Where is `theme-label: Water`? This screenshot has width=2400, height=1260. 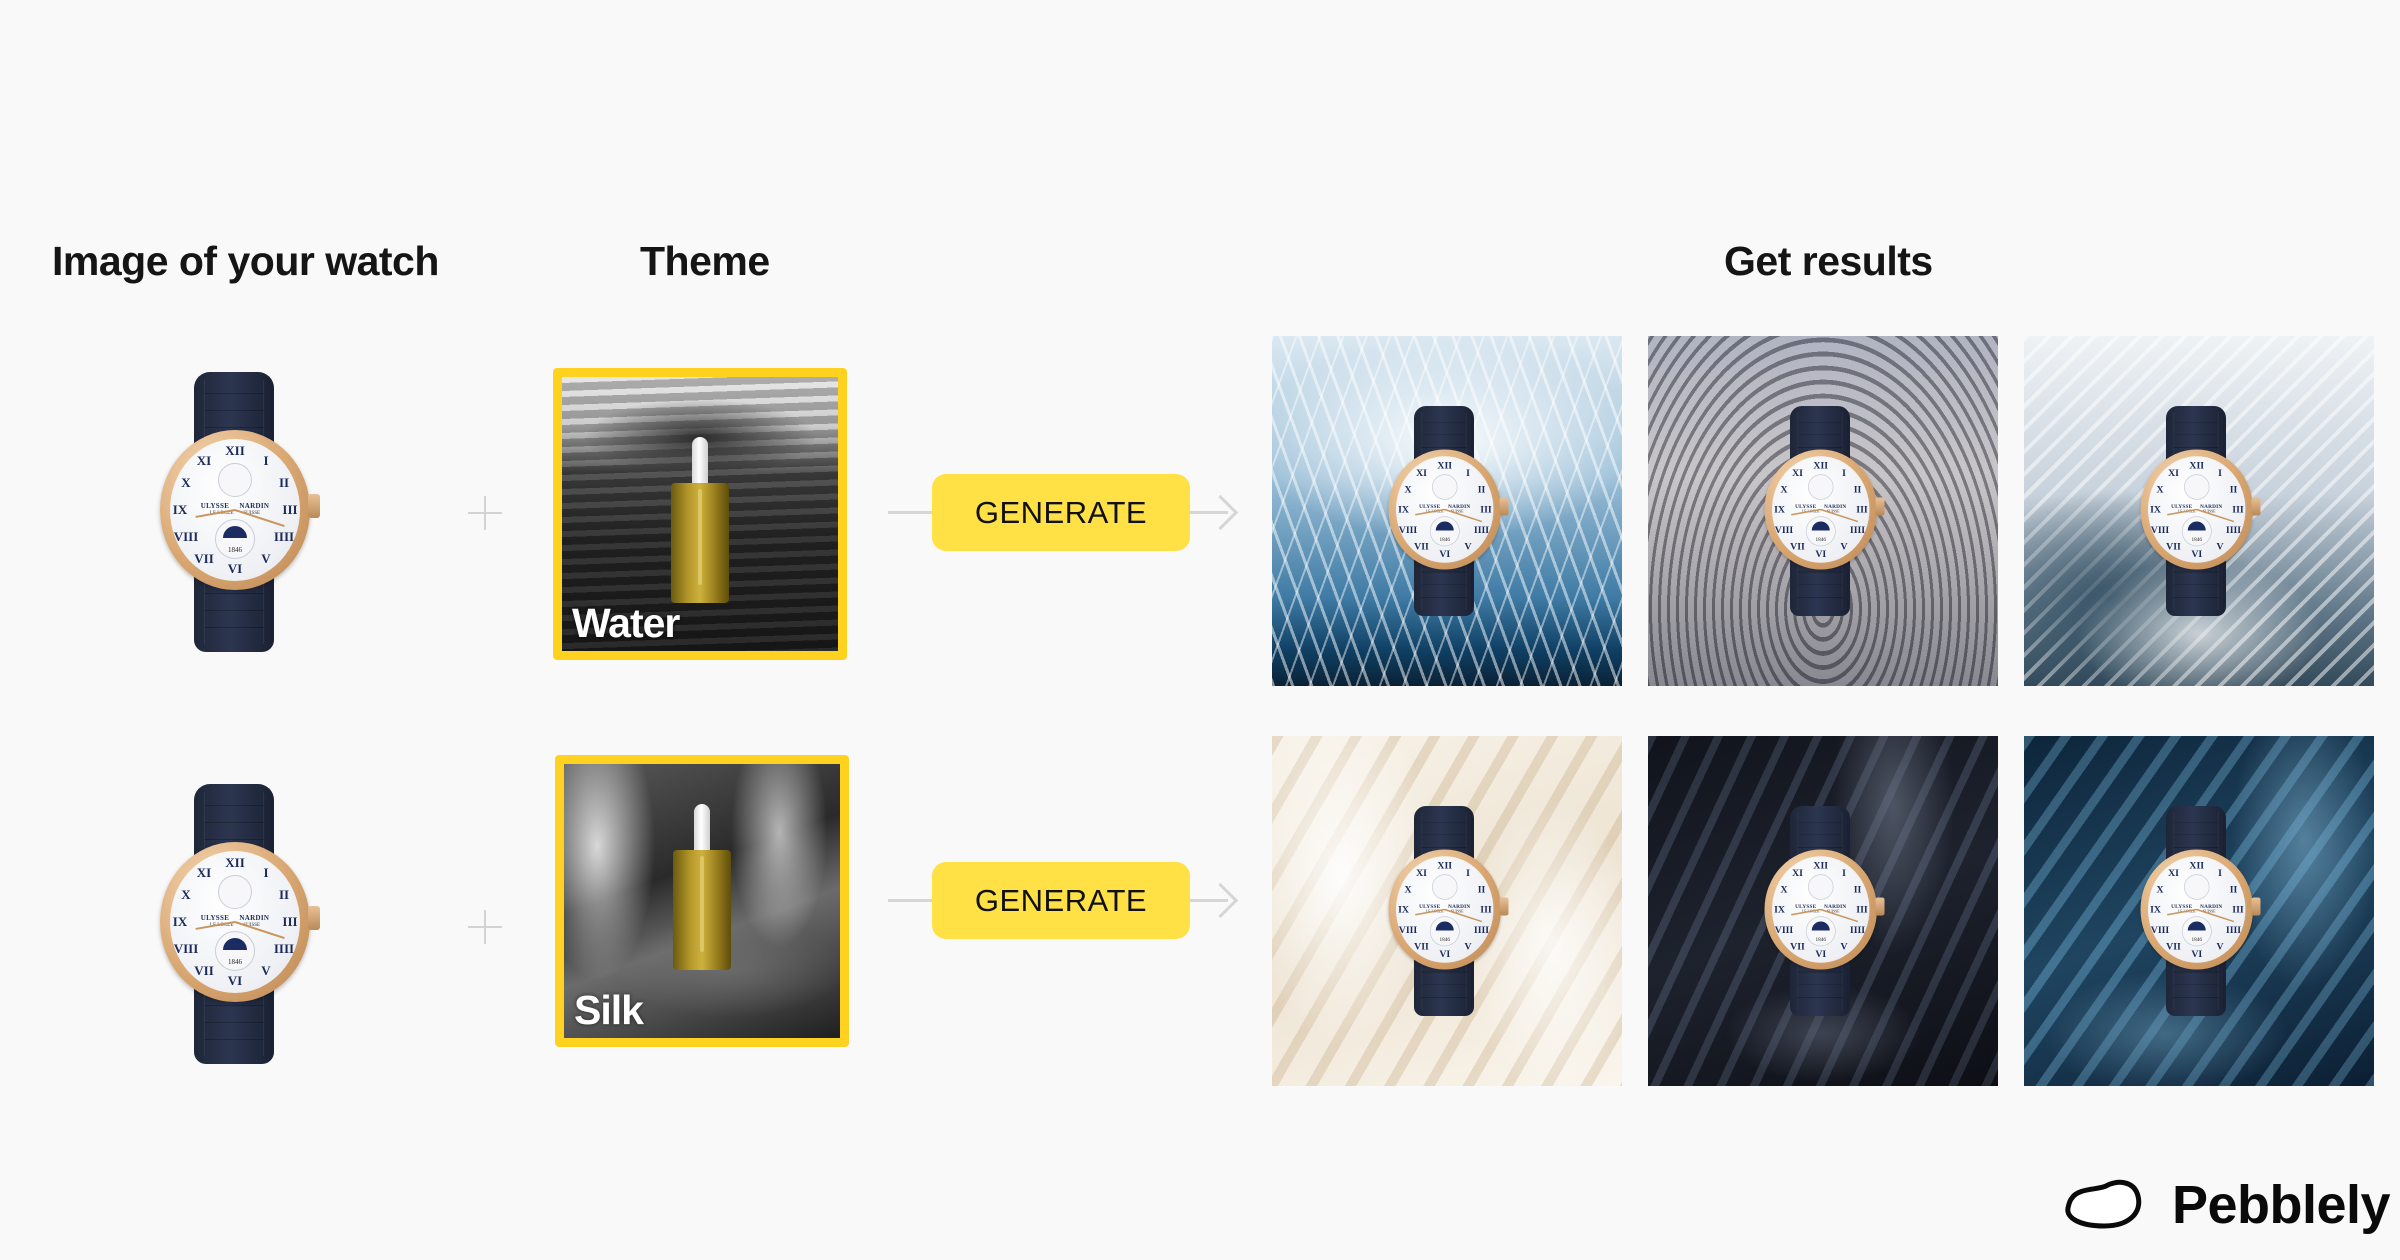
theme-label: Water is located at coordinates (626, 623).